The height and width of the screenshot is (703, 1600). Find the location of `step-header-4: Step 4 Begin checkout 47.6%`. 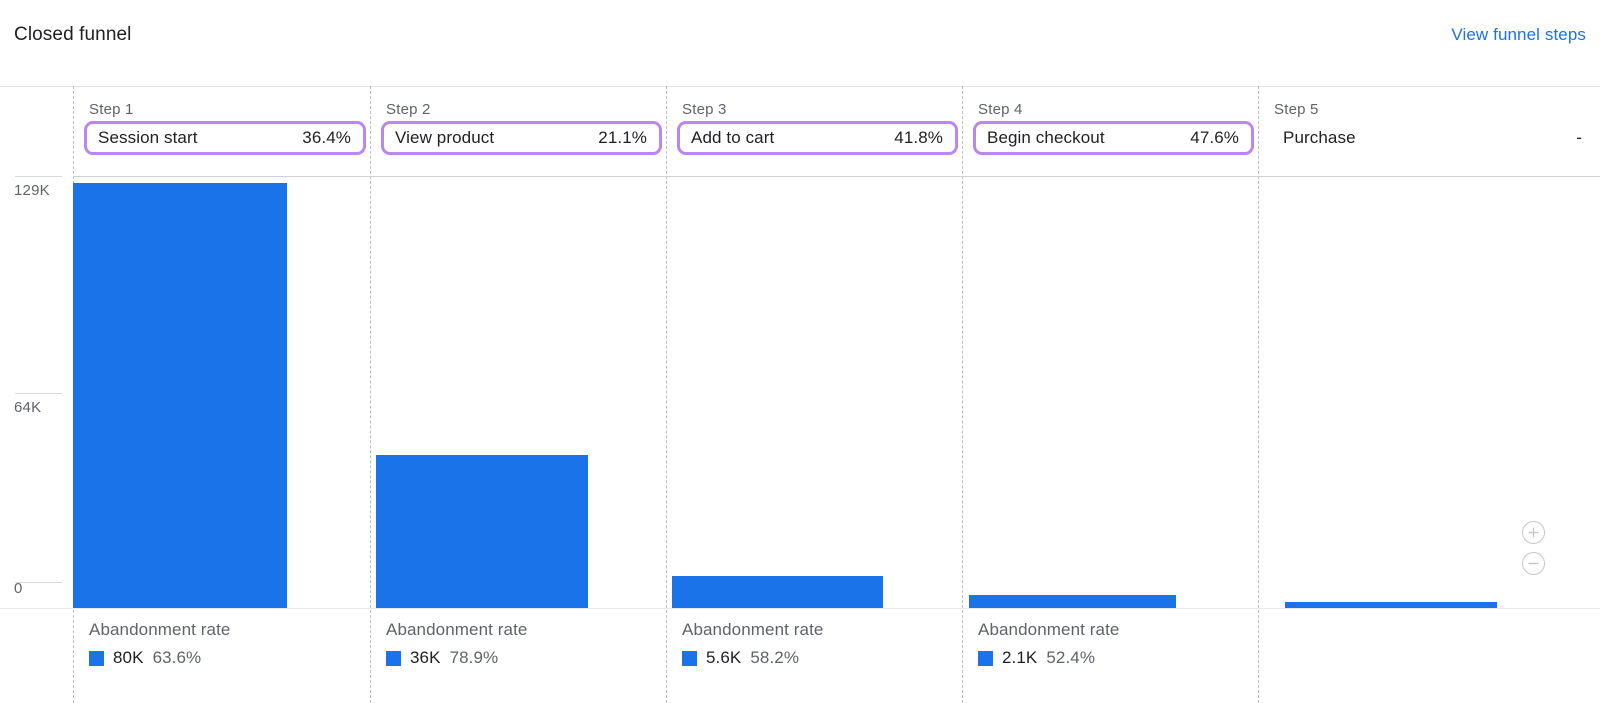

step-header-4: Step 4 Begin checkout 47.6% is located at coordinates (1110, 131).